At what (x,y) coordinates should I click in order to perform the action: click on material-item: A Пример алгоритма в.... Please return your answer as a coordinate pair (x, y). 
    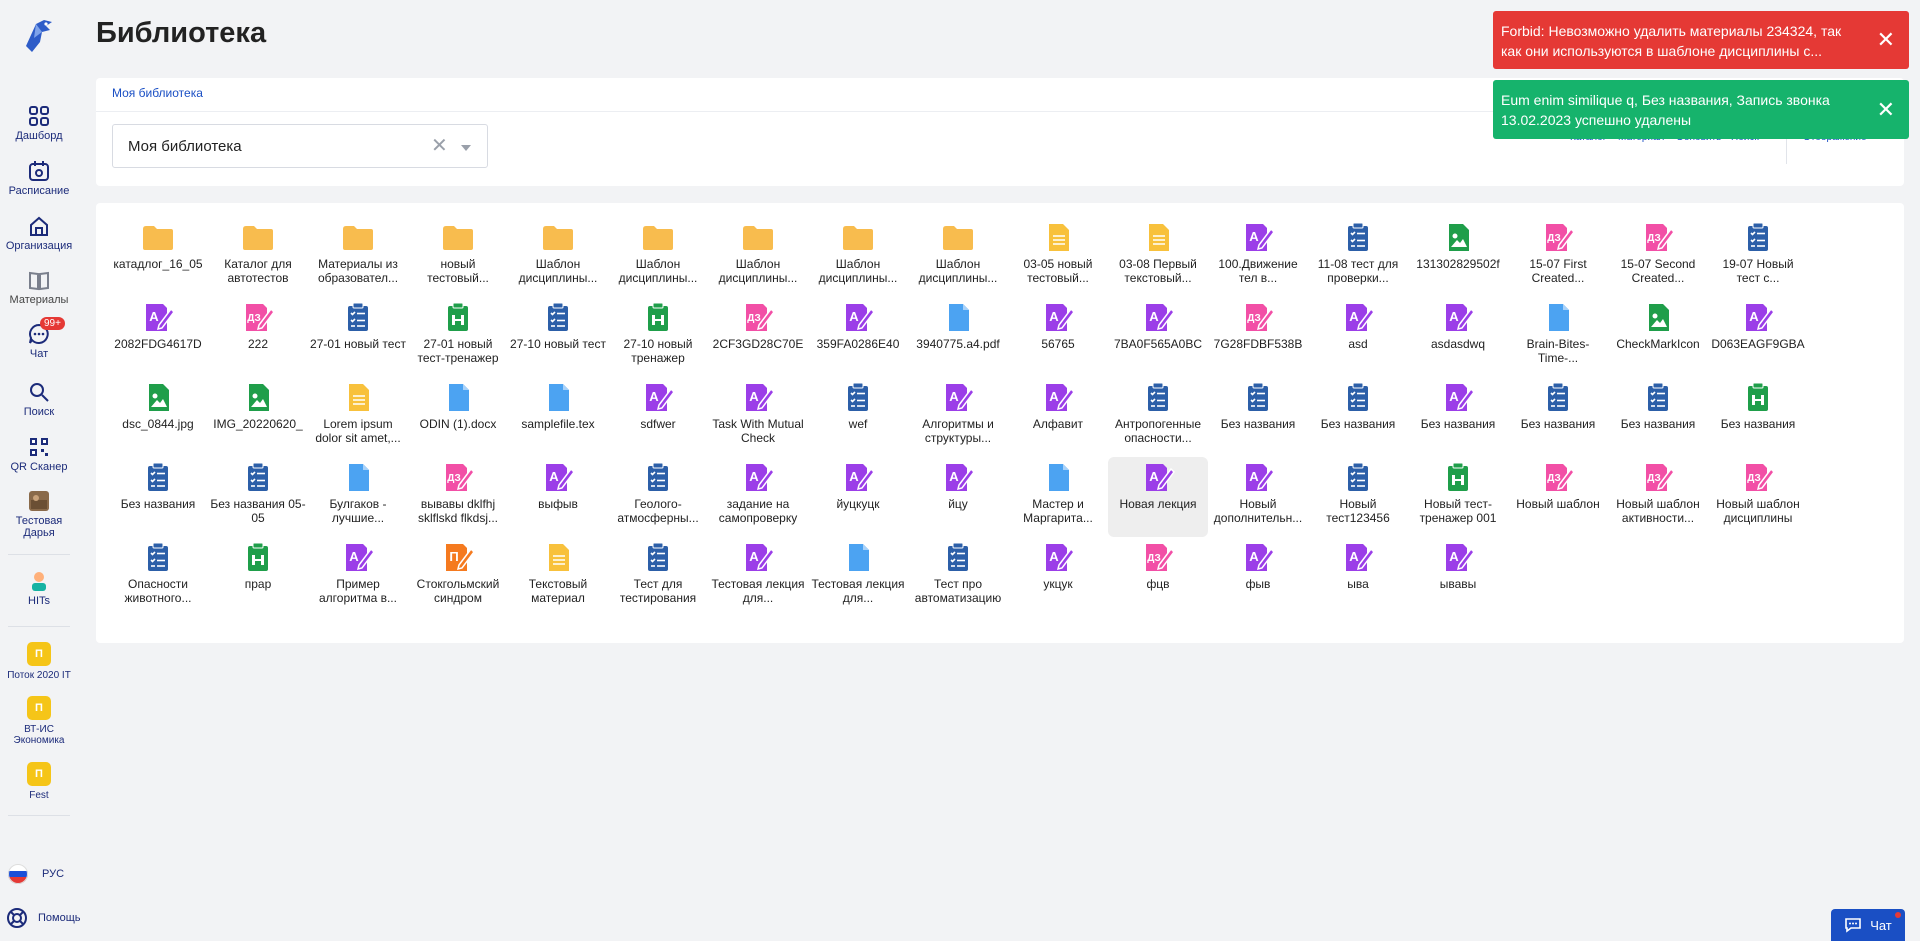
    Looking at the image, I should click on (358, 577).